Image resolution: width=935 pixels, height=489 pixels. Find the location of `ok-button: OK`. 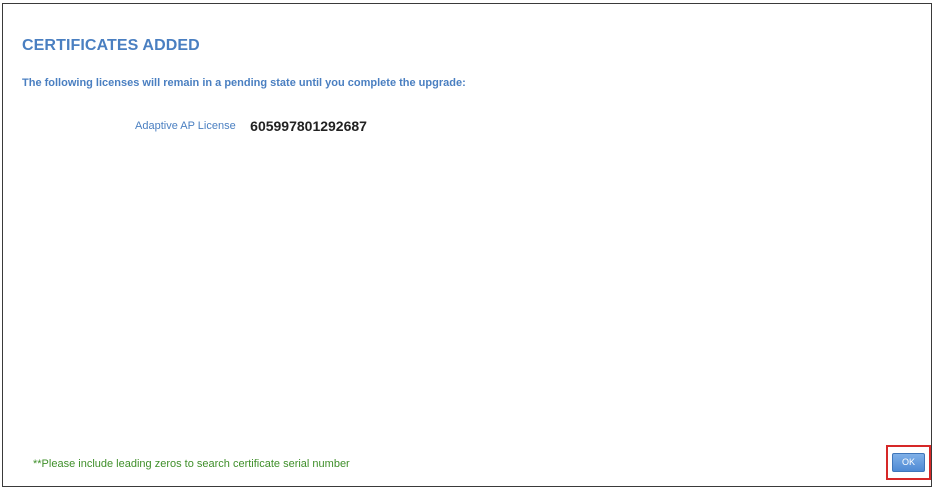

ok-button: OK is located at coordinates (908, 462).